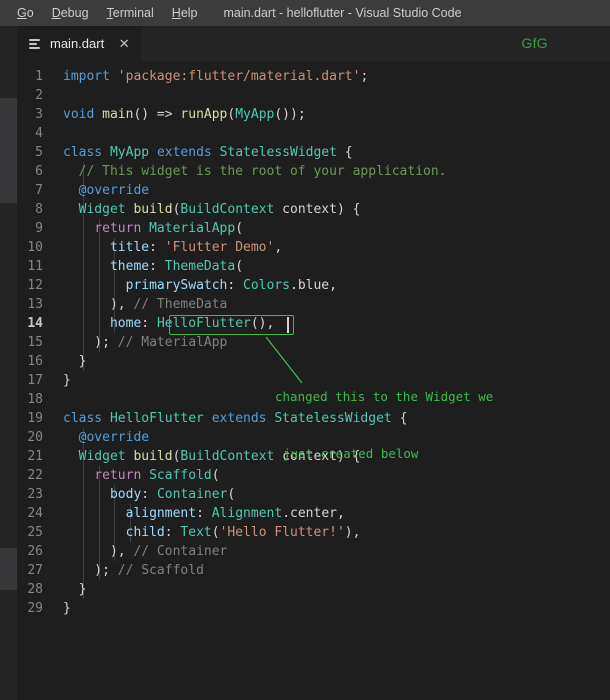 The image size is (610, 700). I want to click on code-token: (, so click(231, 494).